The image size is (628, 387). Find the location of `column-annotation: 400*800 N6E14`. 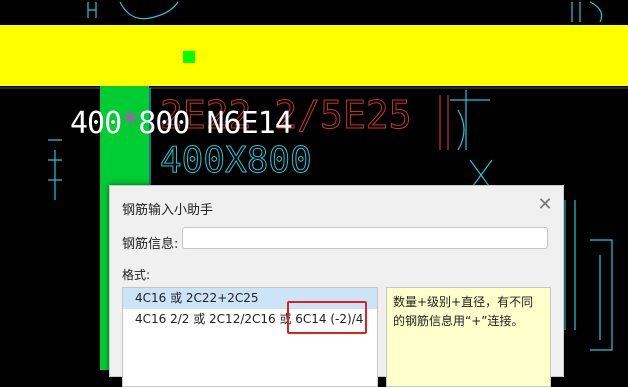

column-annotation: 400*800 N6E14 is located at coordinates (181, 123).